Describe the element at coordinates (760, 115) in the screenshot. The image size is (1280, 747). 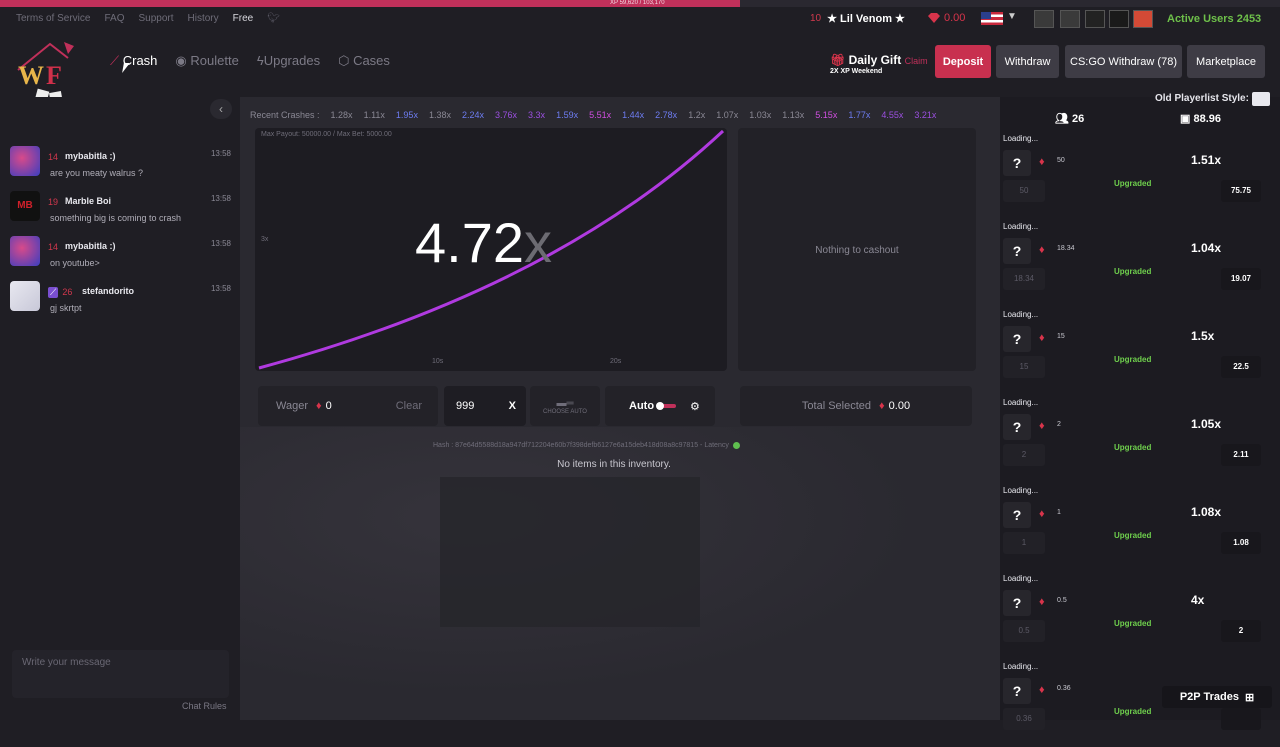
I see `recent-crash-value: 1.03x` at that location.